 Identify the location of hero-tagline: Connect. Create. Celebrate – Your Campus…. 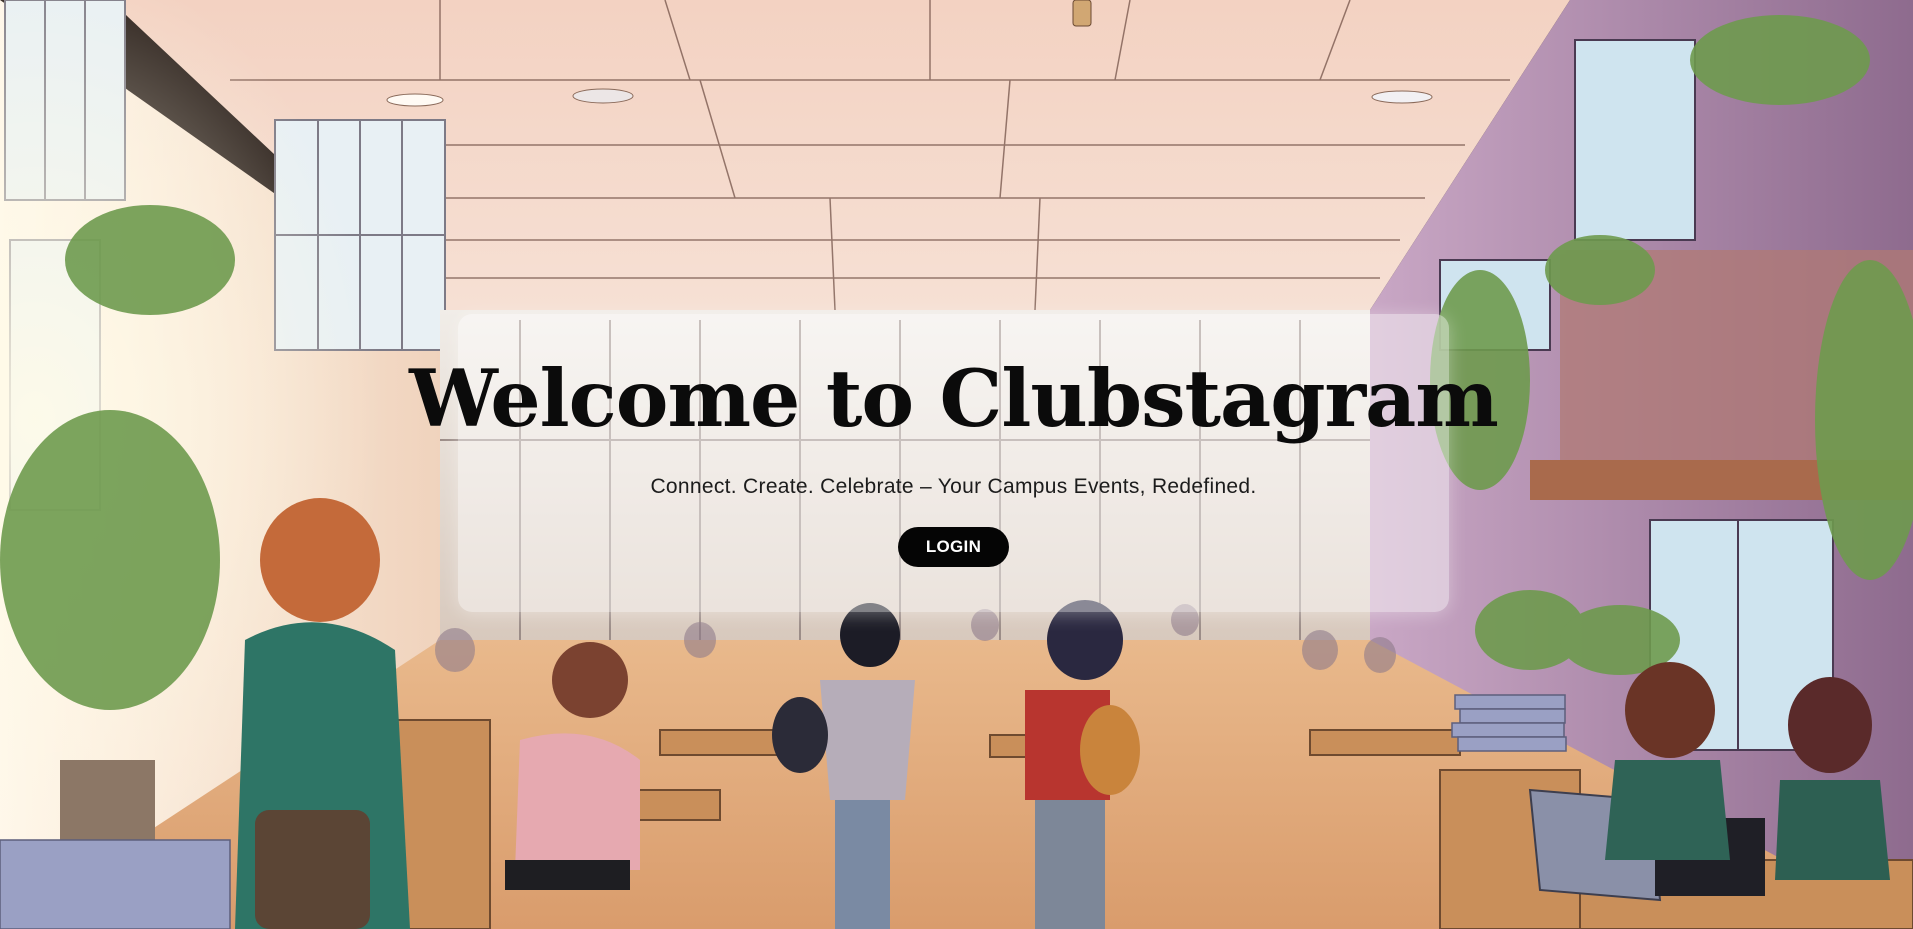
(953, 486).